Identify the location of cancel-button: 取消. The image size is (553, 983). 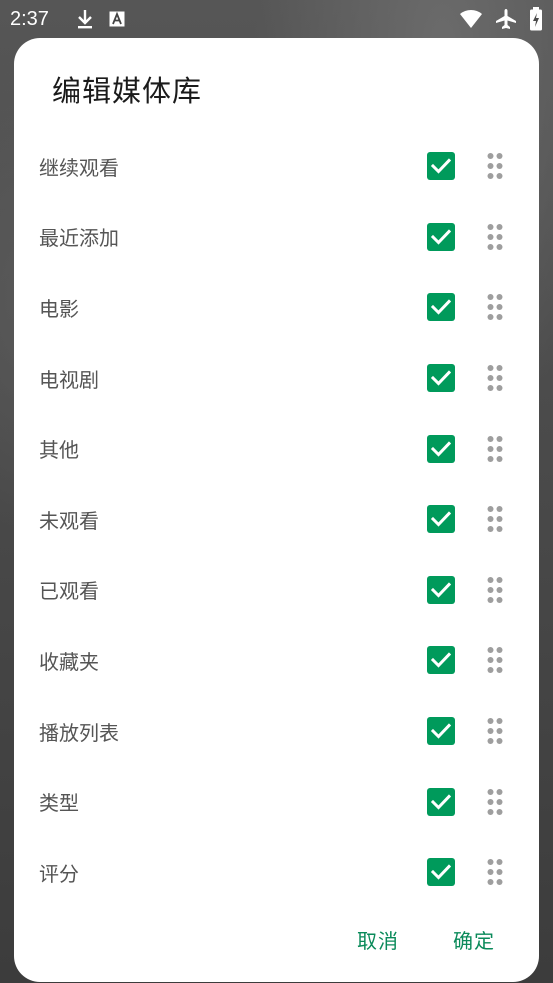
(378, 939).